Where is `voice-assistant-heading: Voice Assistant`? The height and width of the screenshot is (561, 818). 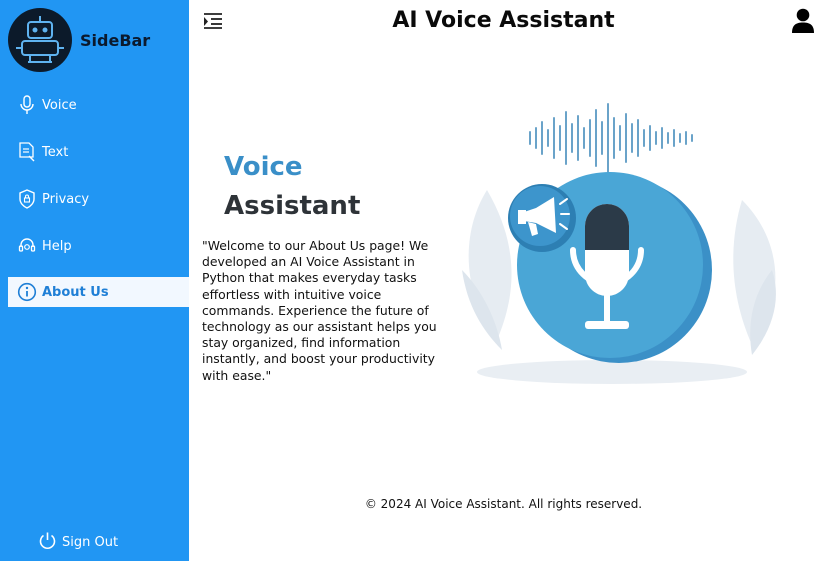 voice-assistant-heading: Voice Assistant is located at coordinates (292, 187).